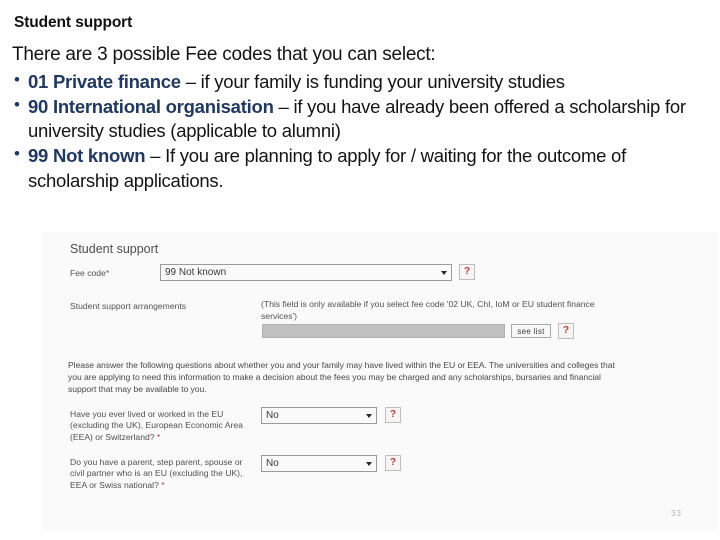  What do you see at coordinates (676, 513) in the screenshot?
I see `page-number: 33` at bounding box center [676, 513].